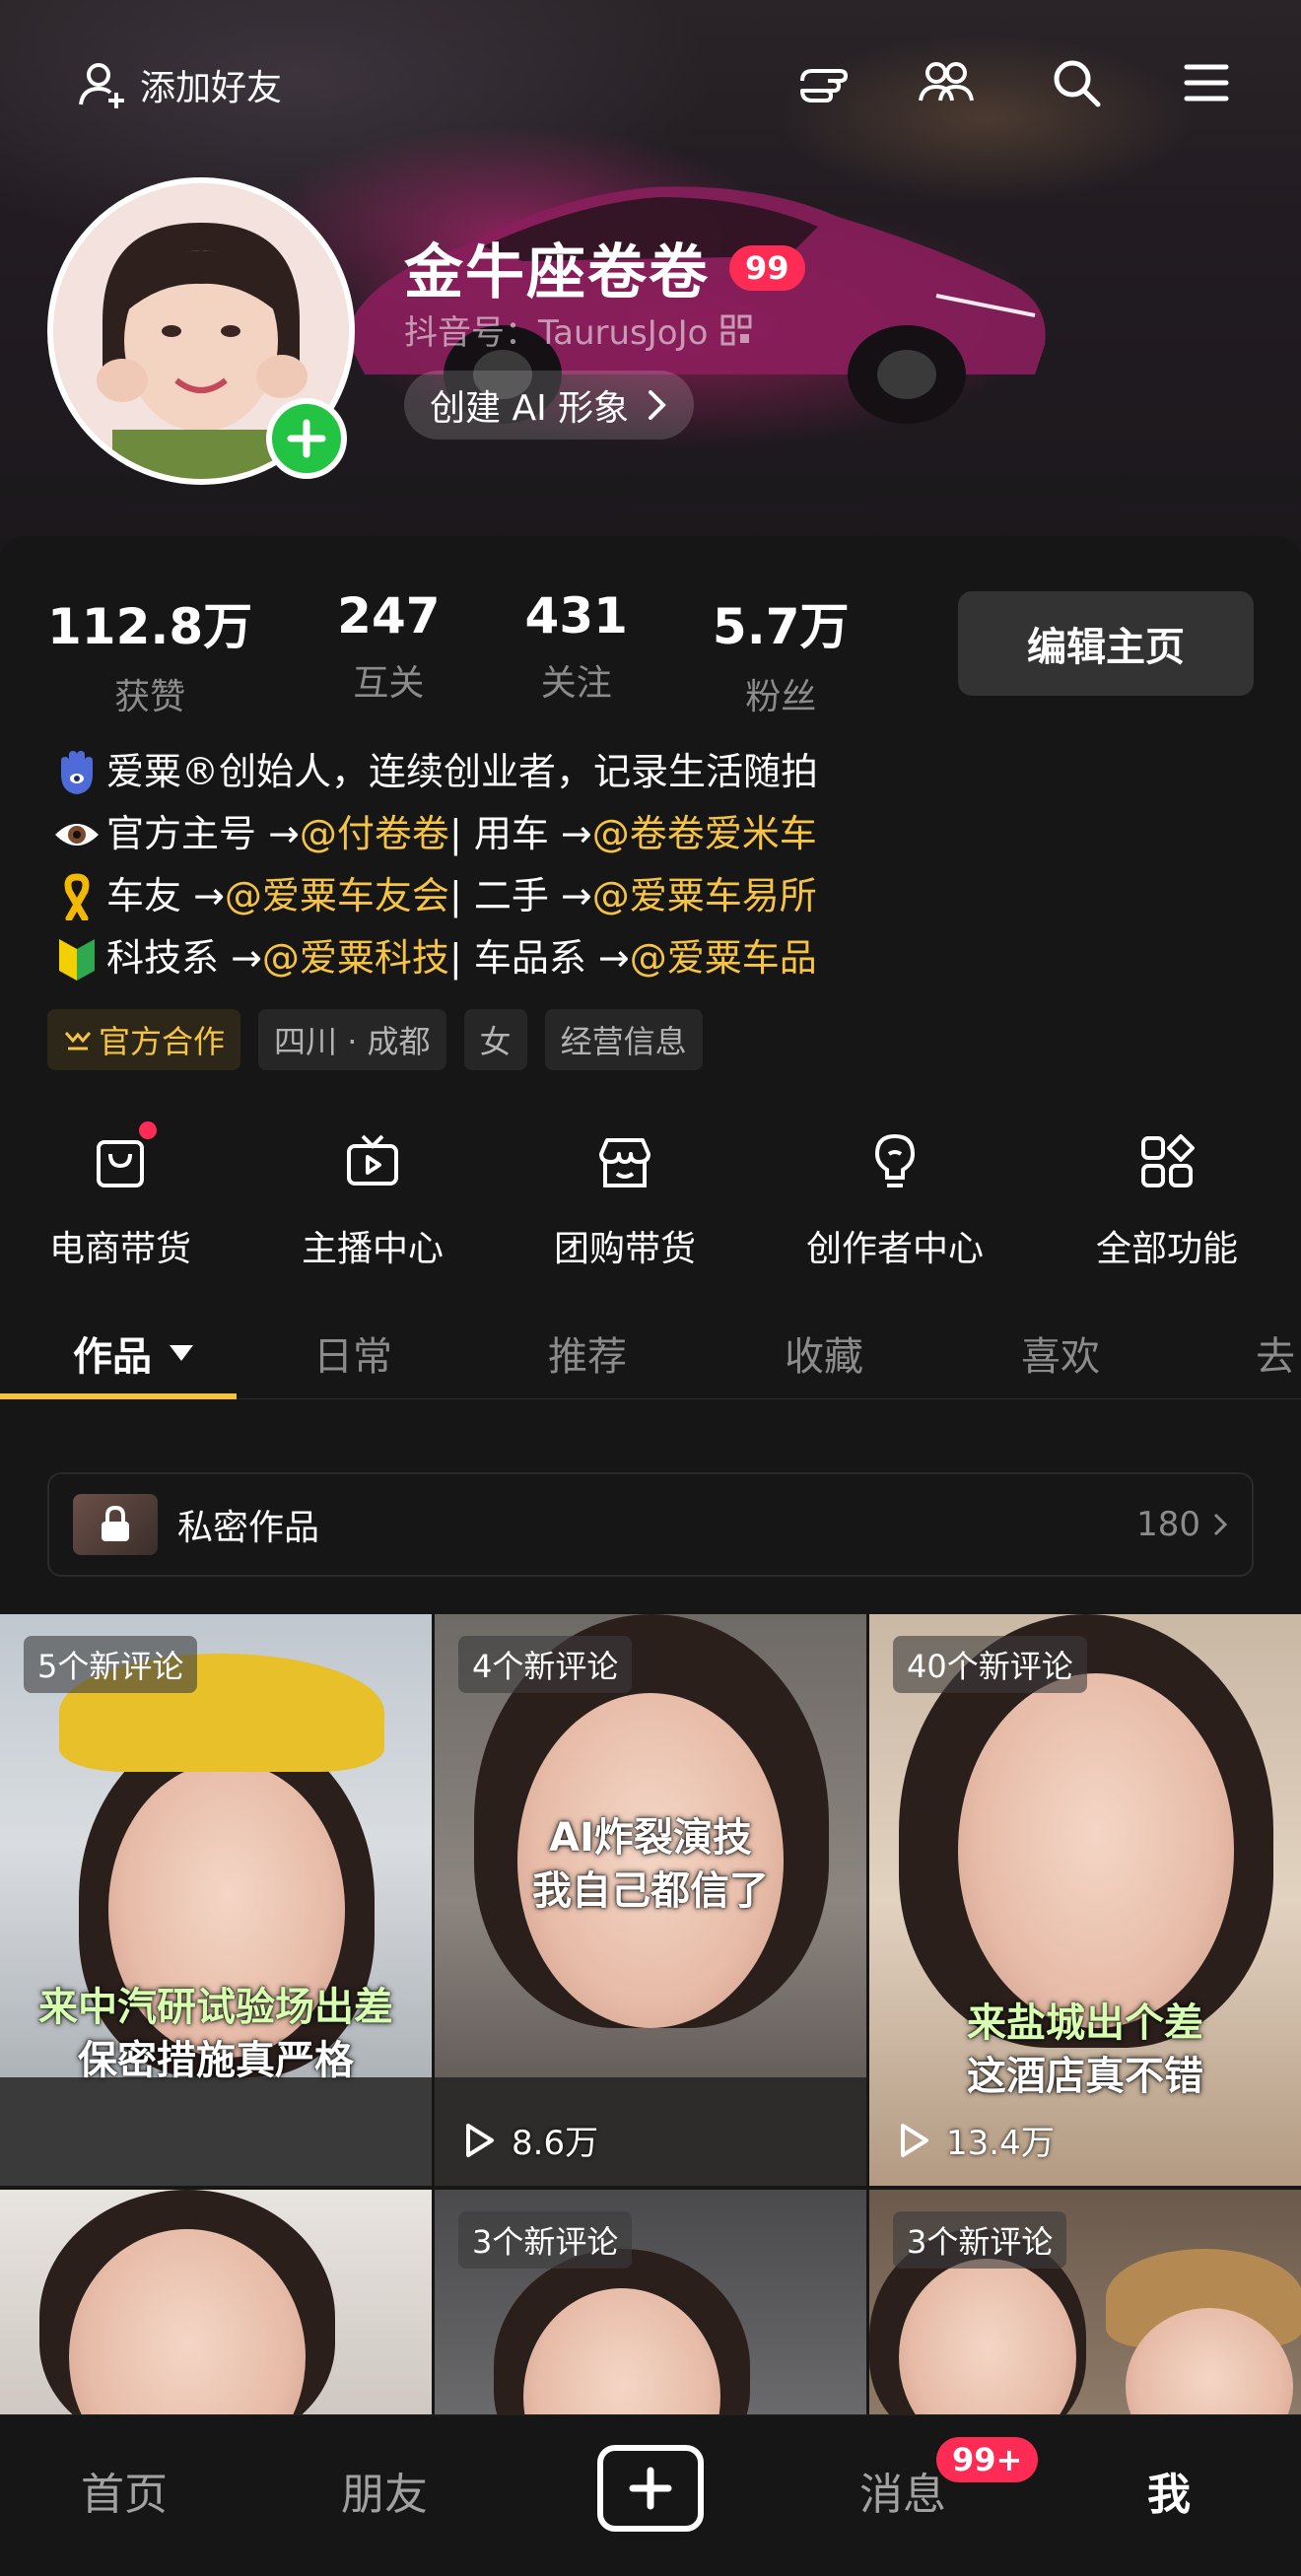 The width and height of the screenshot is (1301, 2576). What do you see at coordinates (211, 88) in the screenshot?
I see `add-friend-label: 添加好友` at bounding box center [211, 88].